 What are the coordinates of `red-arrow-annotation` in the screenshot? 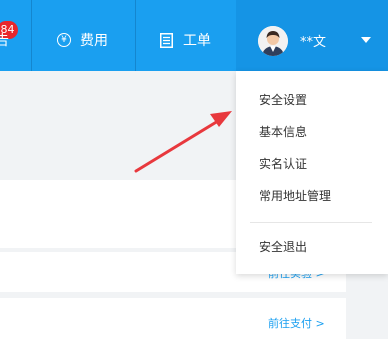 It's located at (183, 142).